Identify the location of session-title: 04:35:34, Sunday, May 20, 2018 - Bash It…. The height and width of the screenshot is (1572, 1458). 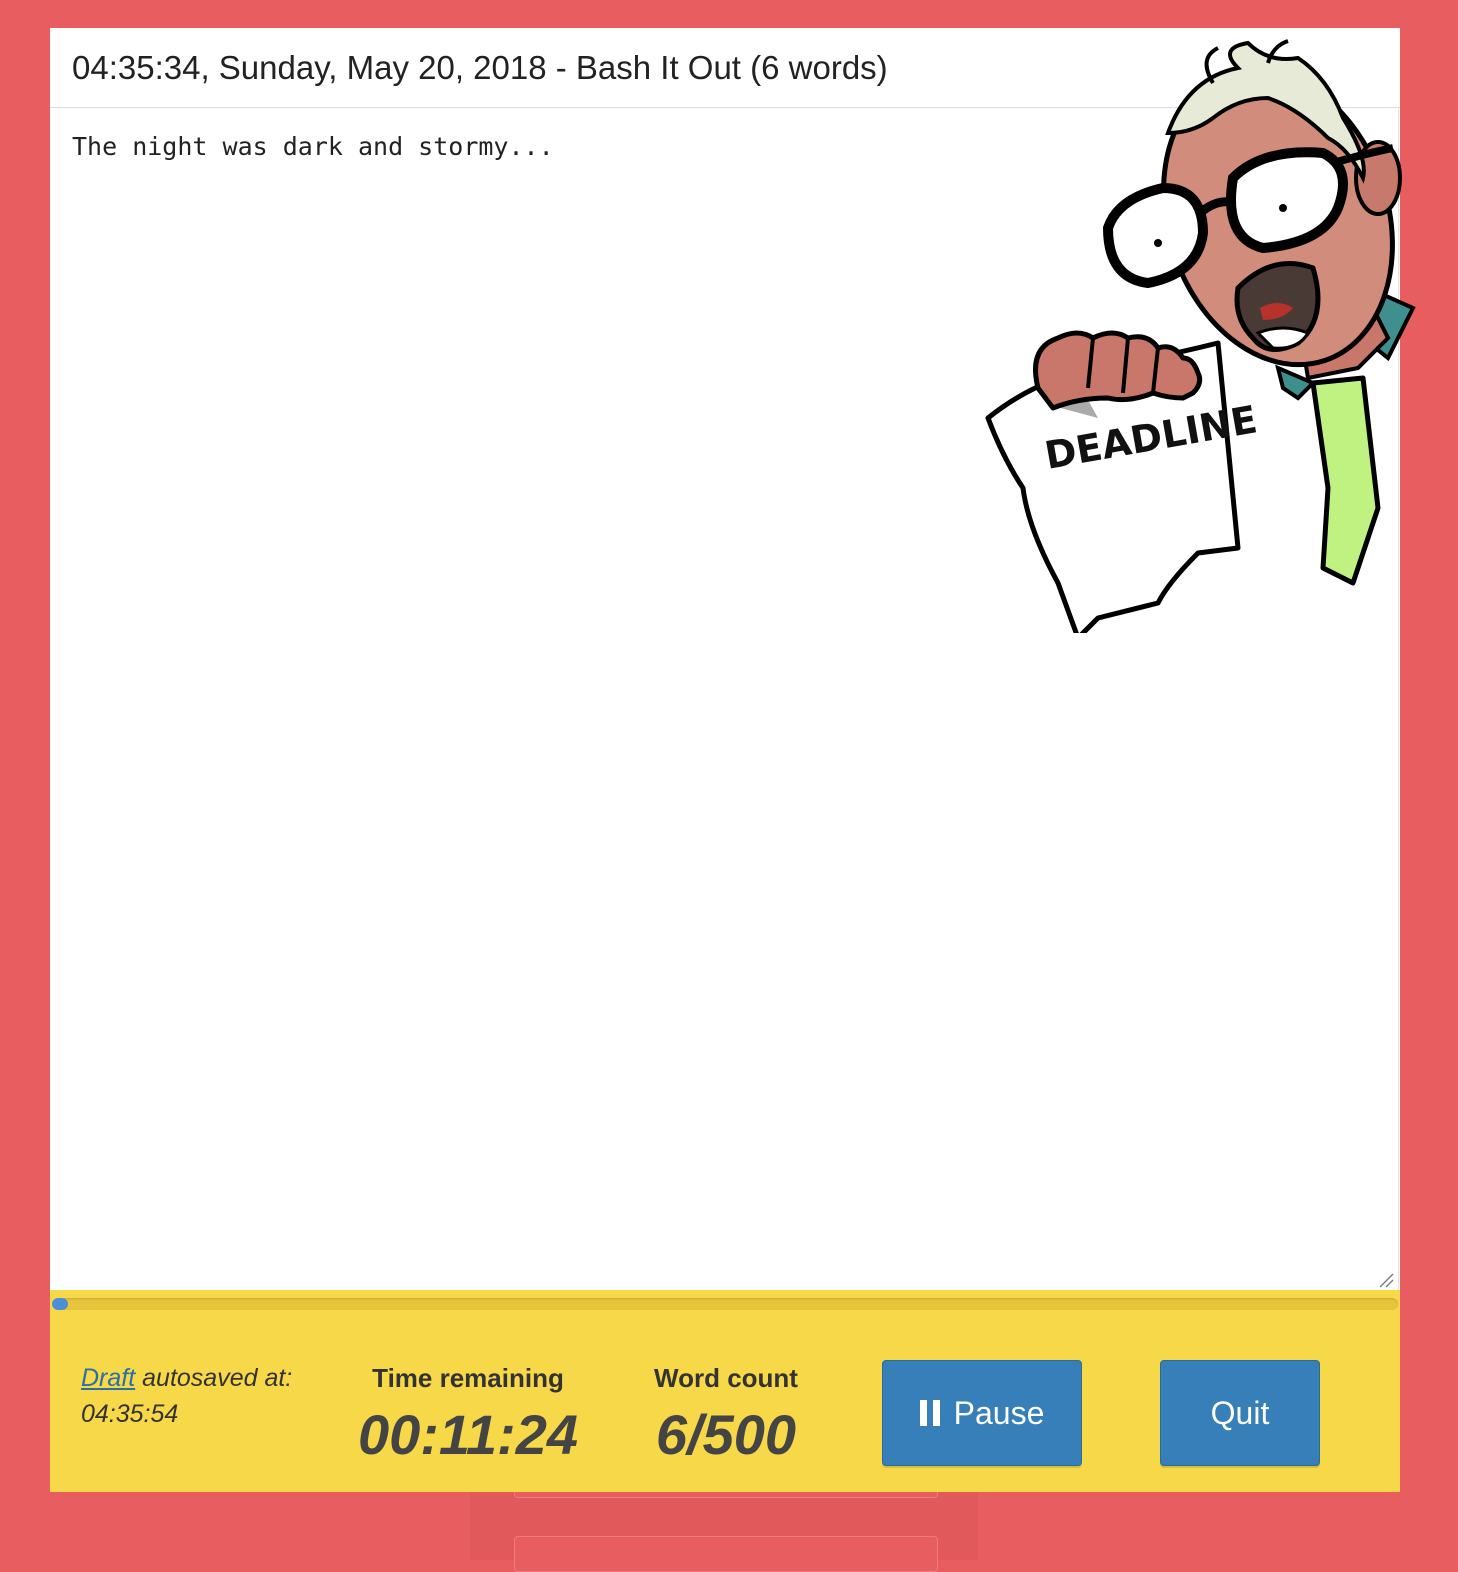
(480, 67).